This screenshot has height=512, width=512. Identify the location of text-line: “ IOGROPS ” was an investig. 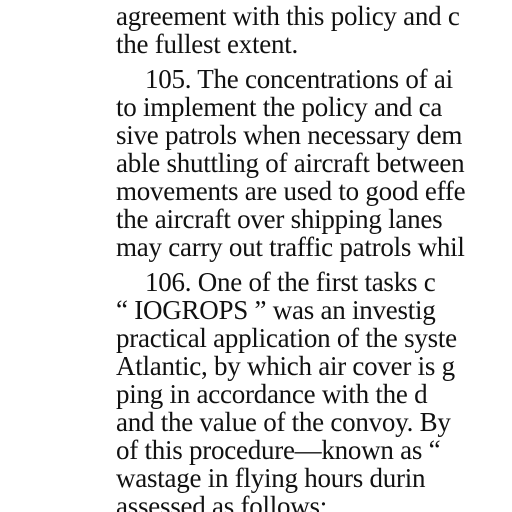
(276, 310).